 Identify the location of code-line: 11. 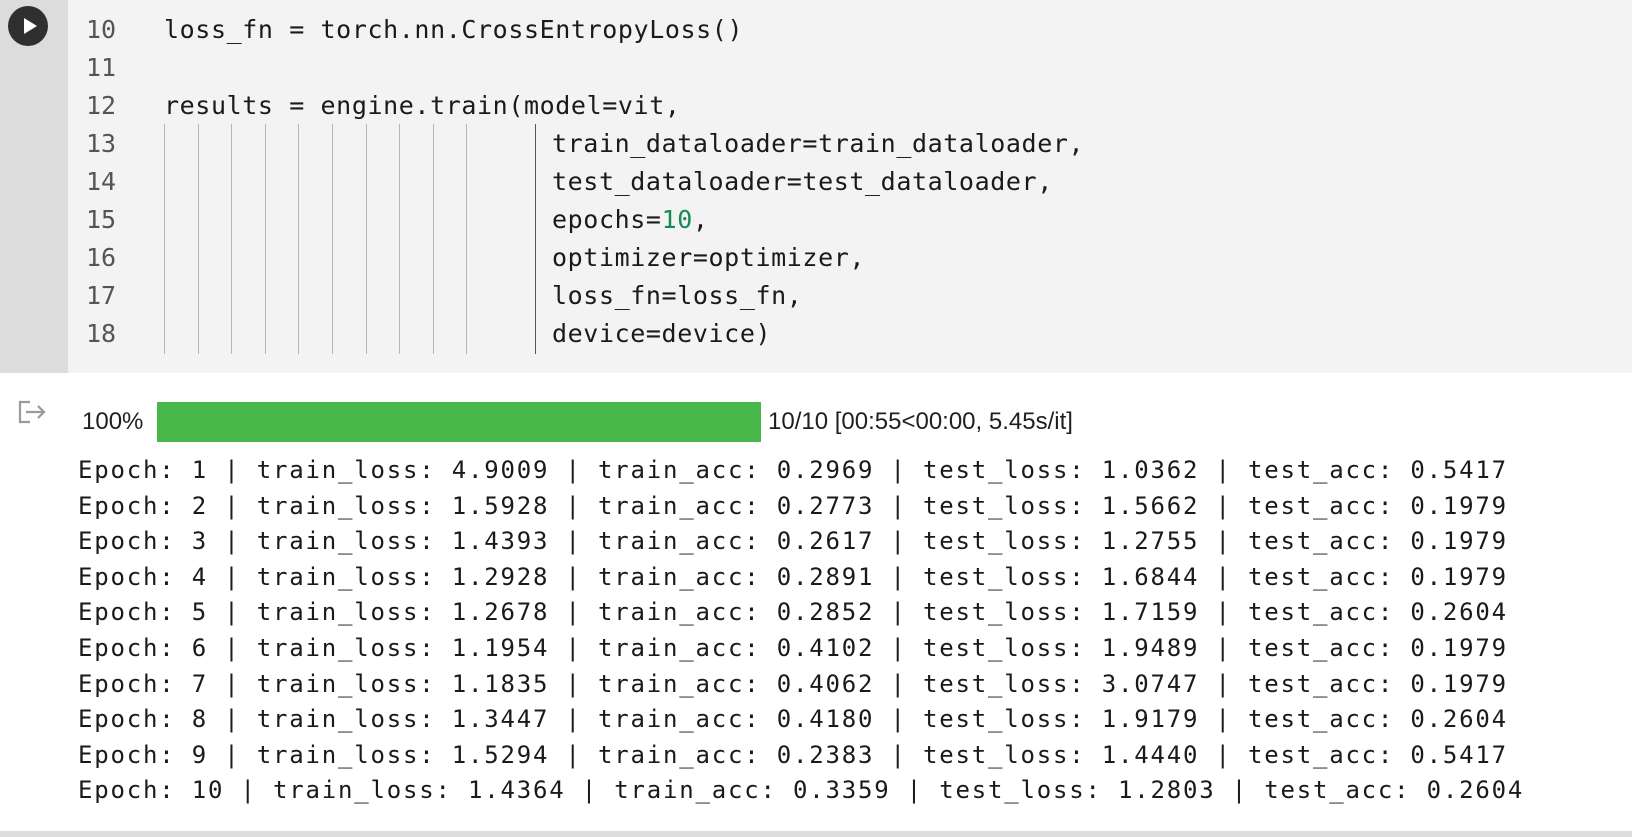
(850, 68).